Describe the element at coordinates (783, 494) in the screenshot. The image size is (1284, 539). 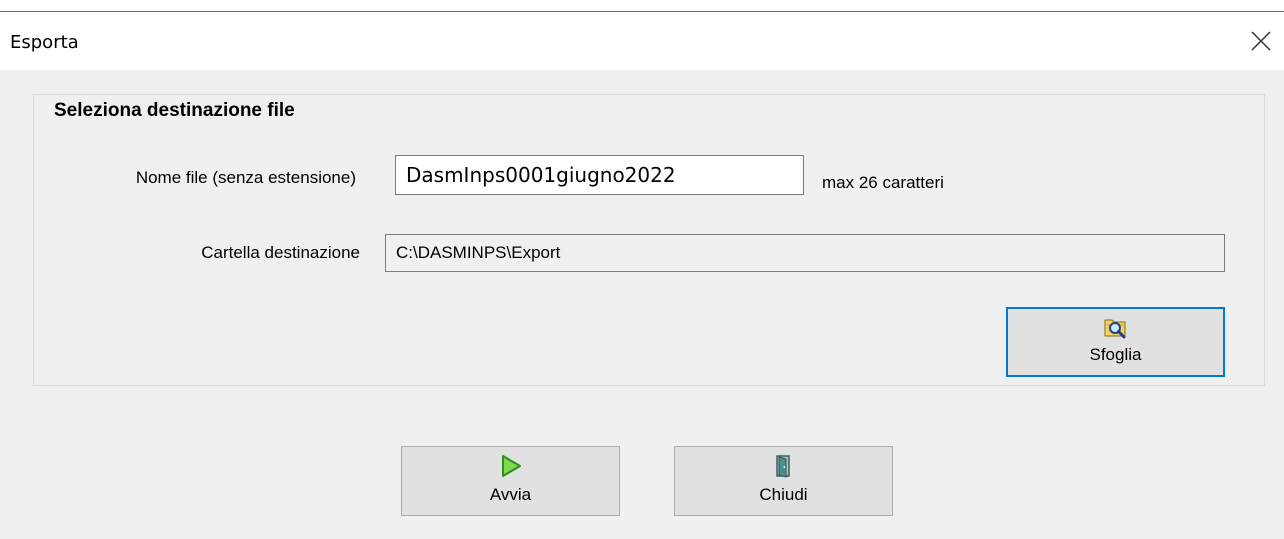
I see `close-button-label: Chiudi` at that location.